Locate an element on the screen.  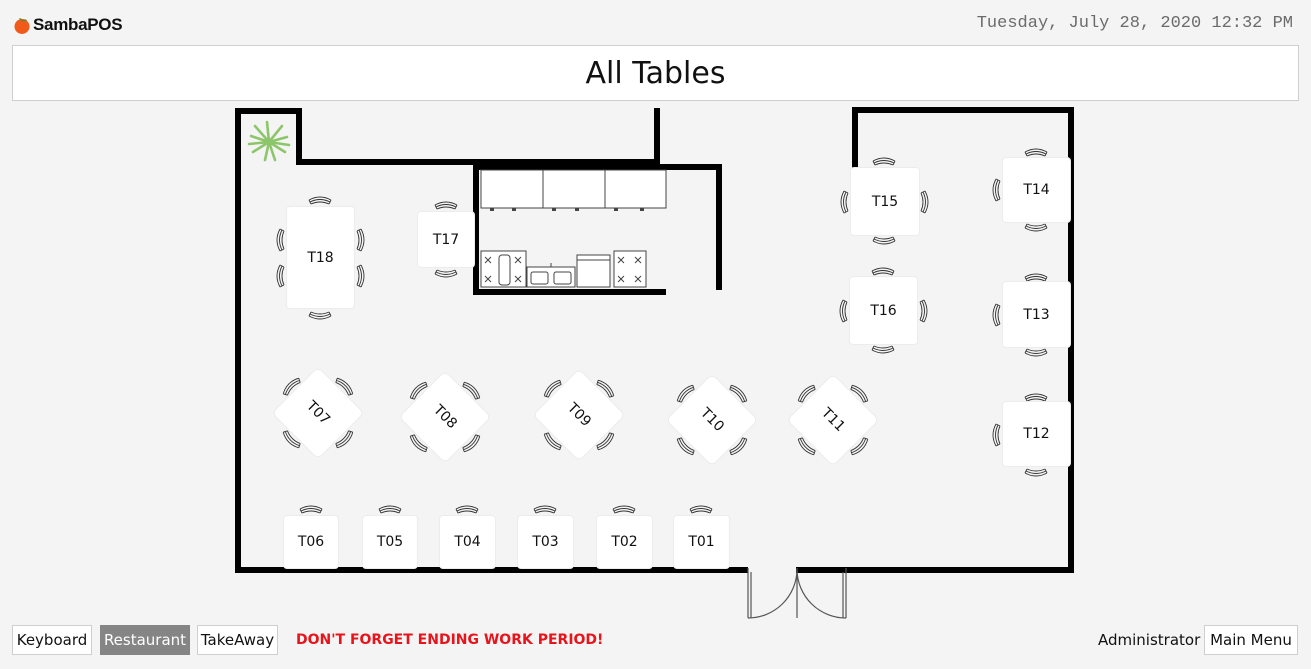
table-label: T18 is located at coordinates (320, 257).